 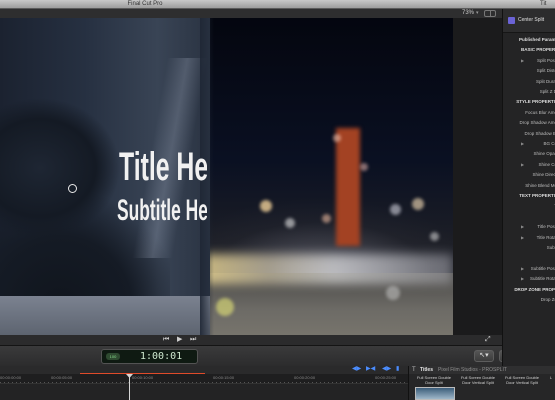 What do you see at coordinates (544, 154) in the screenshot?
I see `inspector-parameter: Shine Opac` at bounding box center [544, 154].